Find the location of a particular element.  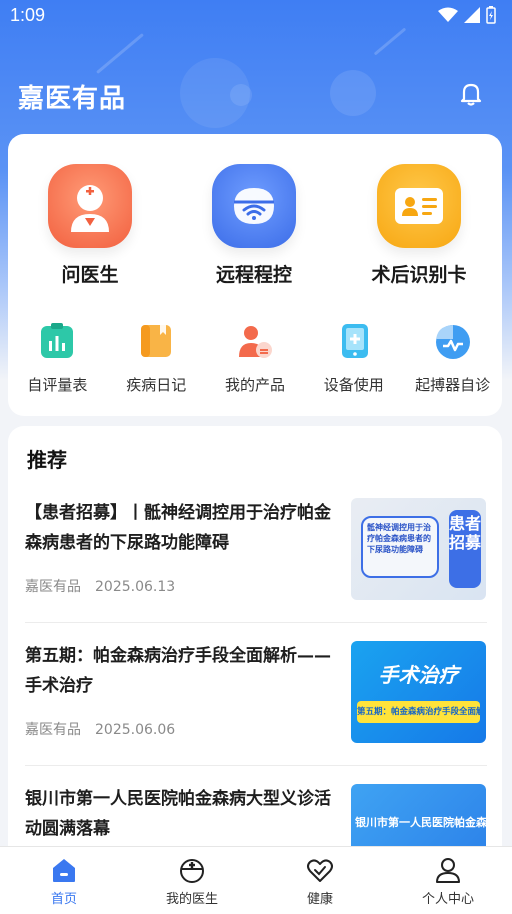

small-feature-label: 起搏器自诊 is located at coordinates (453, 385).